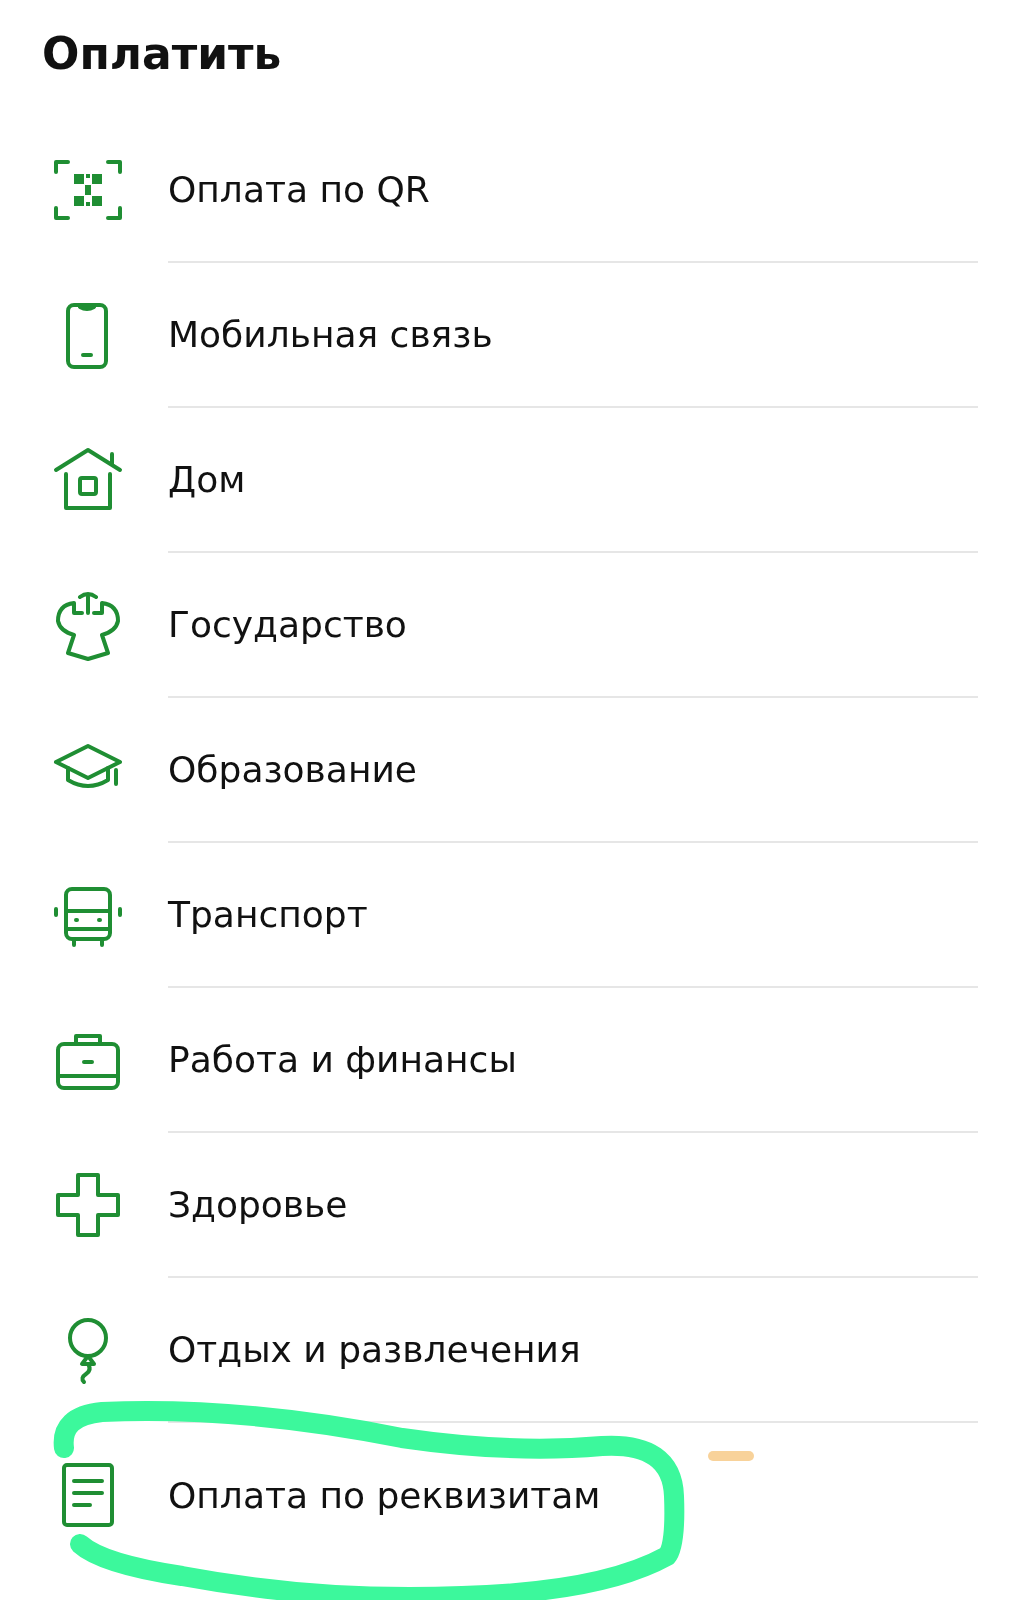 Image resolution: width=1020 pixels, height=1600 pixels. Describe the element at coordinates (299, 189) in the screenshot. I see `menu-item-label: Оплата по QR` at that location.